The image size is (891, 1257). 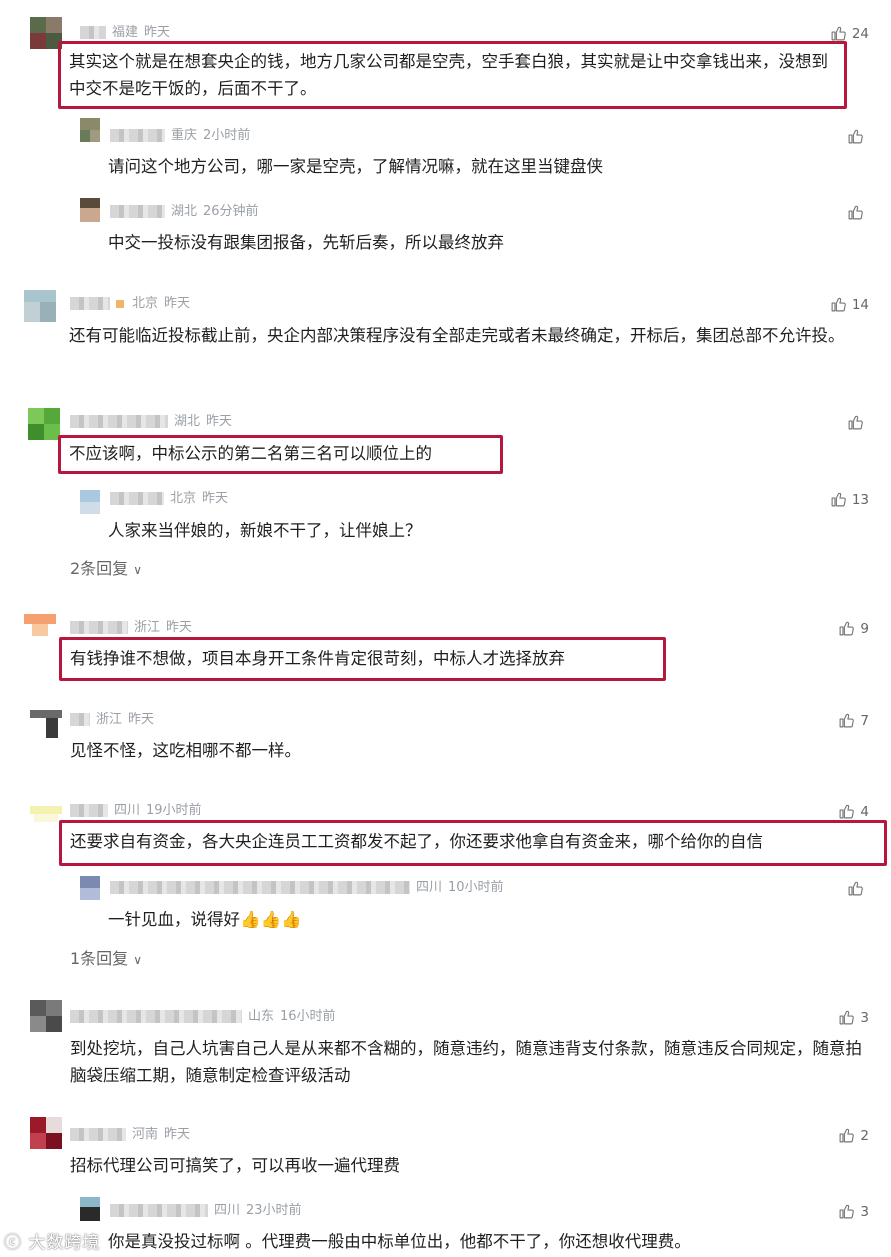 What do you see at coordinates (853, 1135) in the screenshot?
I see `like-button: 2` at bounding box center [853, 1135].